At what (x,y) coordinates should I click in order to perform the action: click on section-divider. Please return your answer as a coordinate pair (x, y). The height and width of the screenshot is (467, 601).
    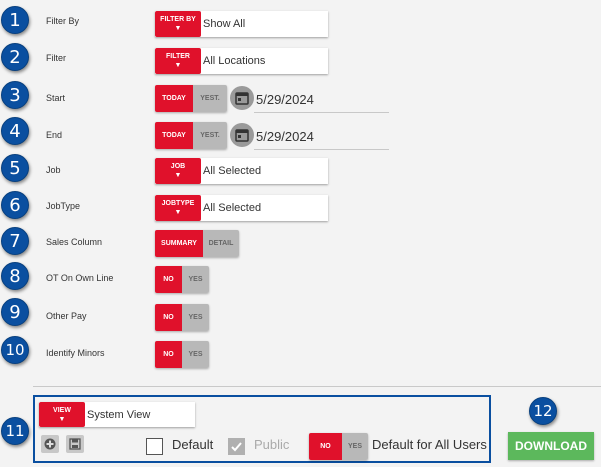
    Looking at the image, I should click on (317, 386).